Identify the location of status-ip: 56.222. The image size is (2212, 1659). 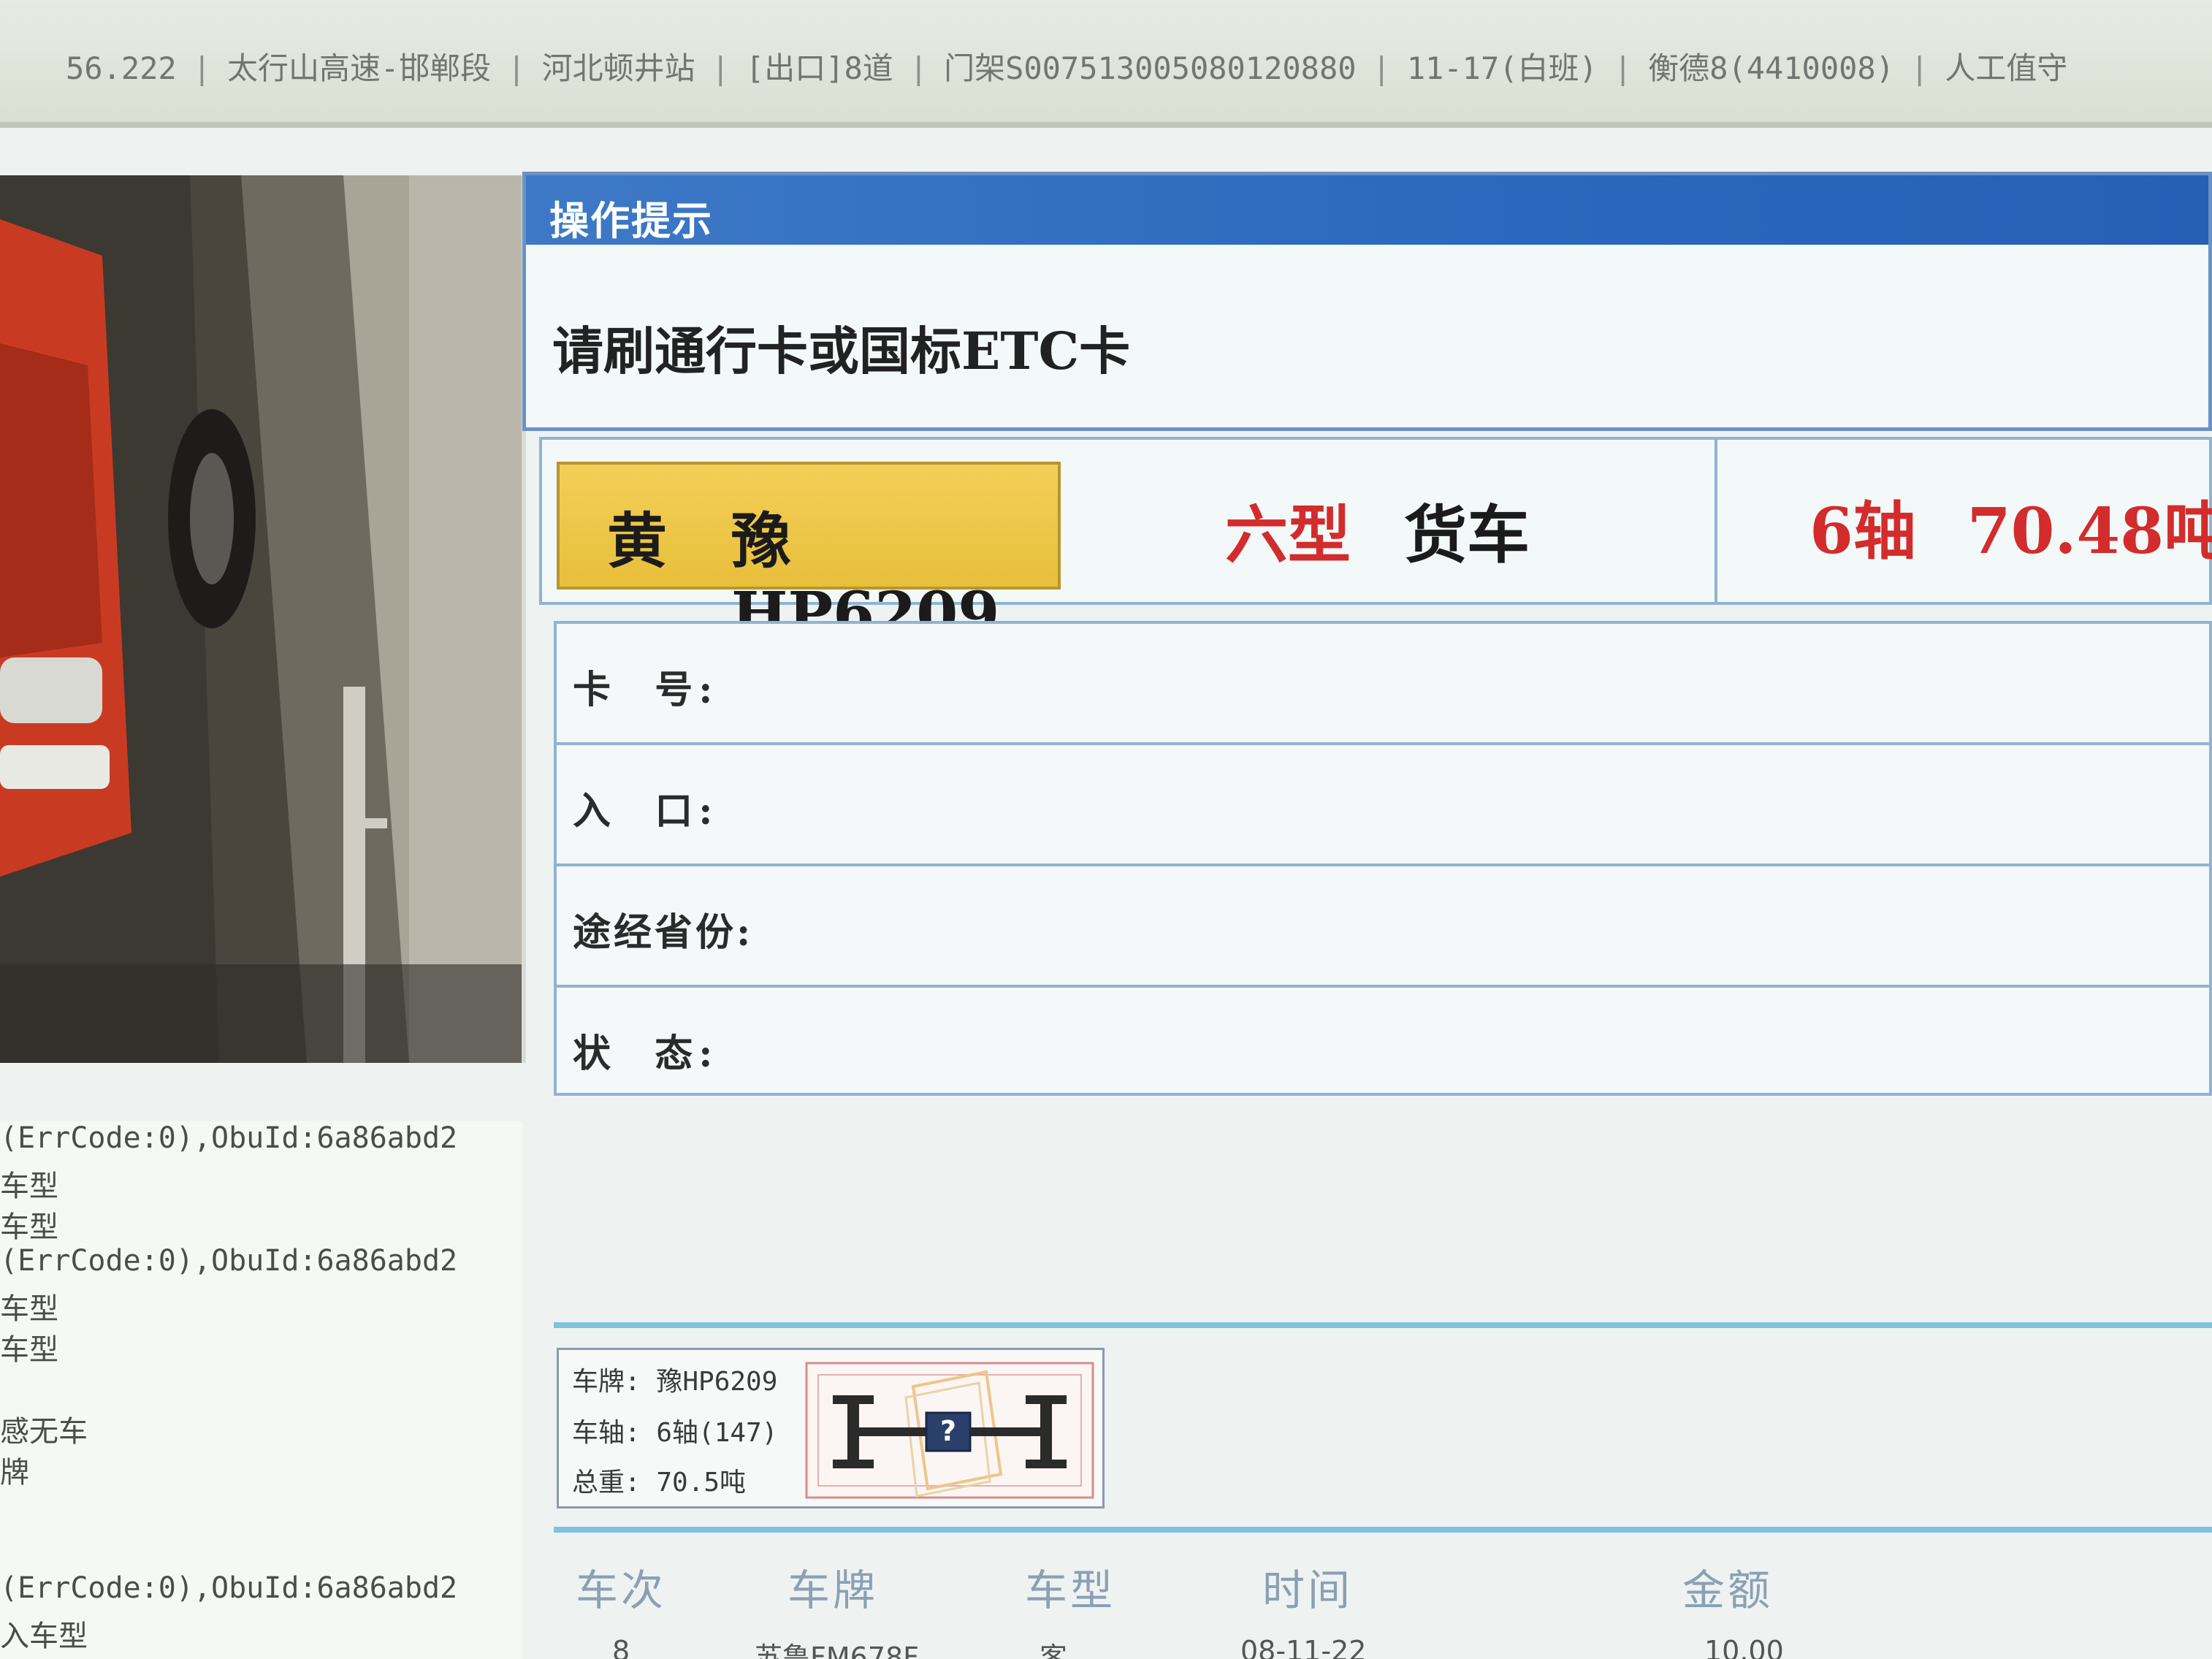
(122, 68).